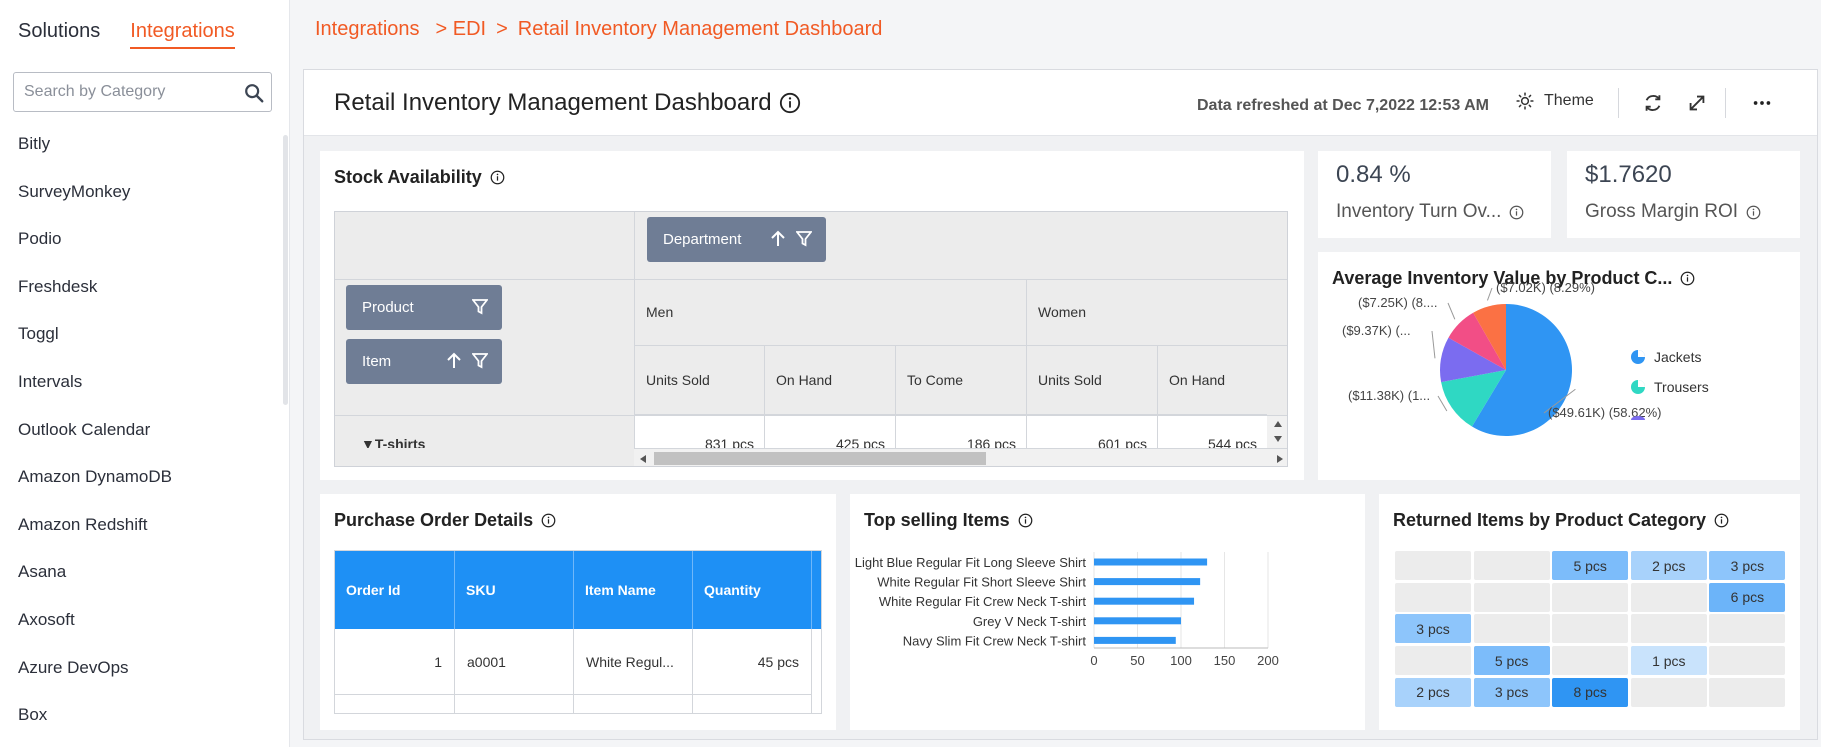  Describe the element at coordinates (393, 442) in the screenshot. I see `row-label-tshirts: ▼T-shirts` at that location.